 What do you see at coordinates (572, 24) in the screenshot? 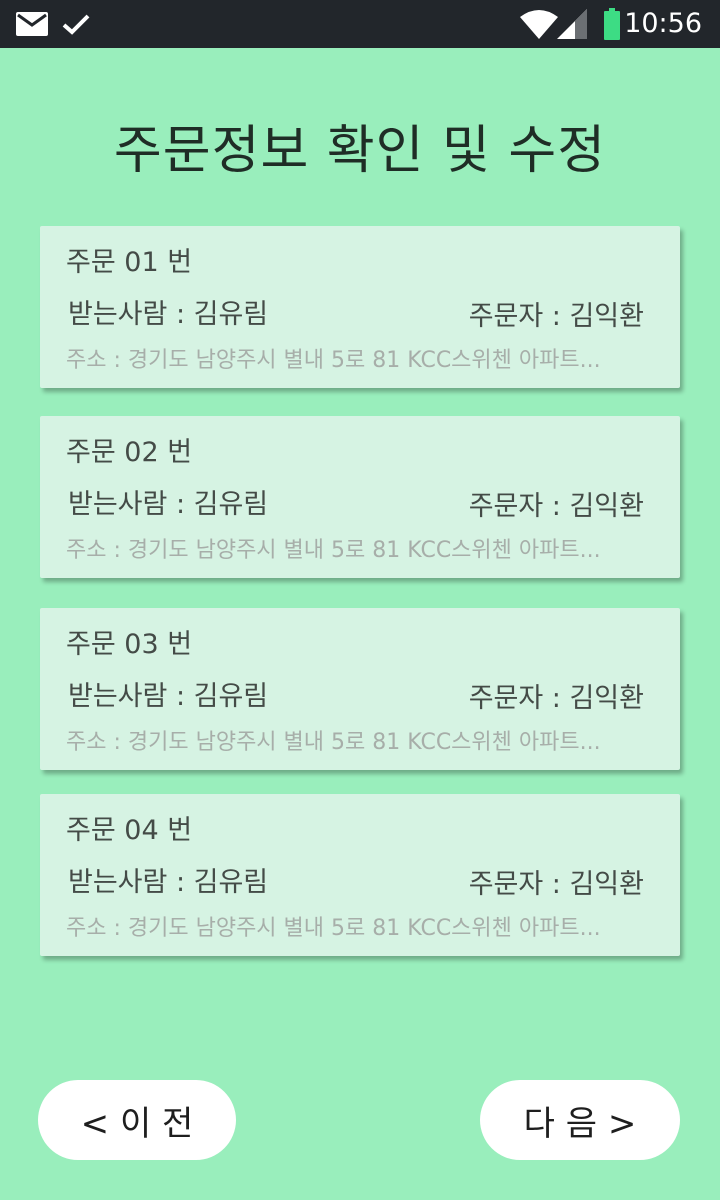
I see `signal-icon` at bounding box center [572, 24].